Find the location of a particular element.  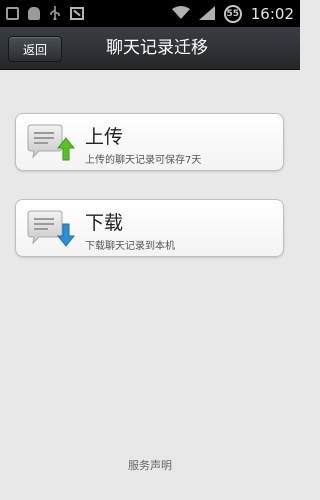

battery-icon: 55 is located at coordinates (232, 13).